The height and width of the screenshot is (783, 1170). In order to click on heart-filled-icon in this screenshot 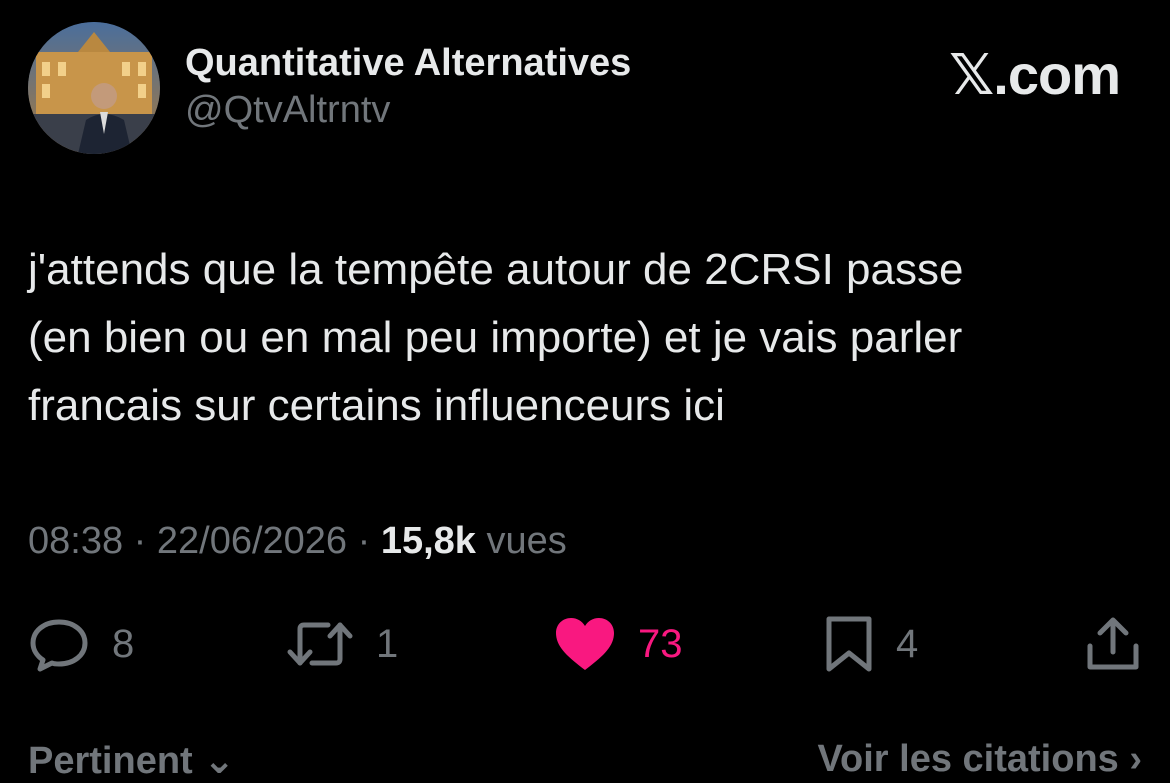, I will do `click(585, 644)`.